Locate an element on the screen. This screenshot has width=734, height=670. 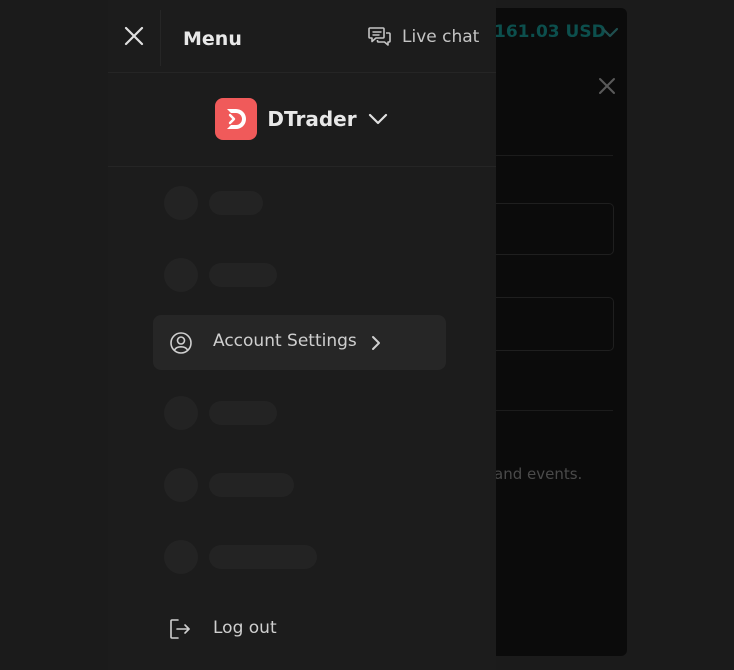
live-chat-label: Live chat is located at coordinates (441, 37).